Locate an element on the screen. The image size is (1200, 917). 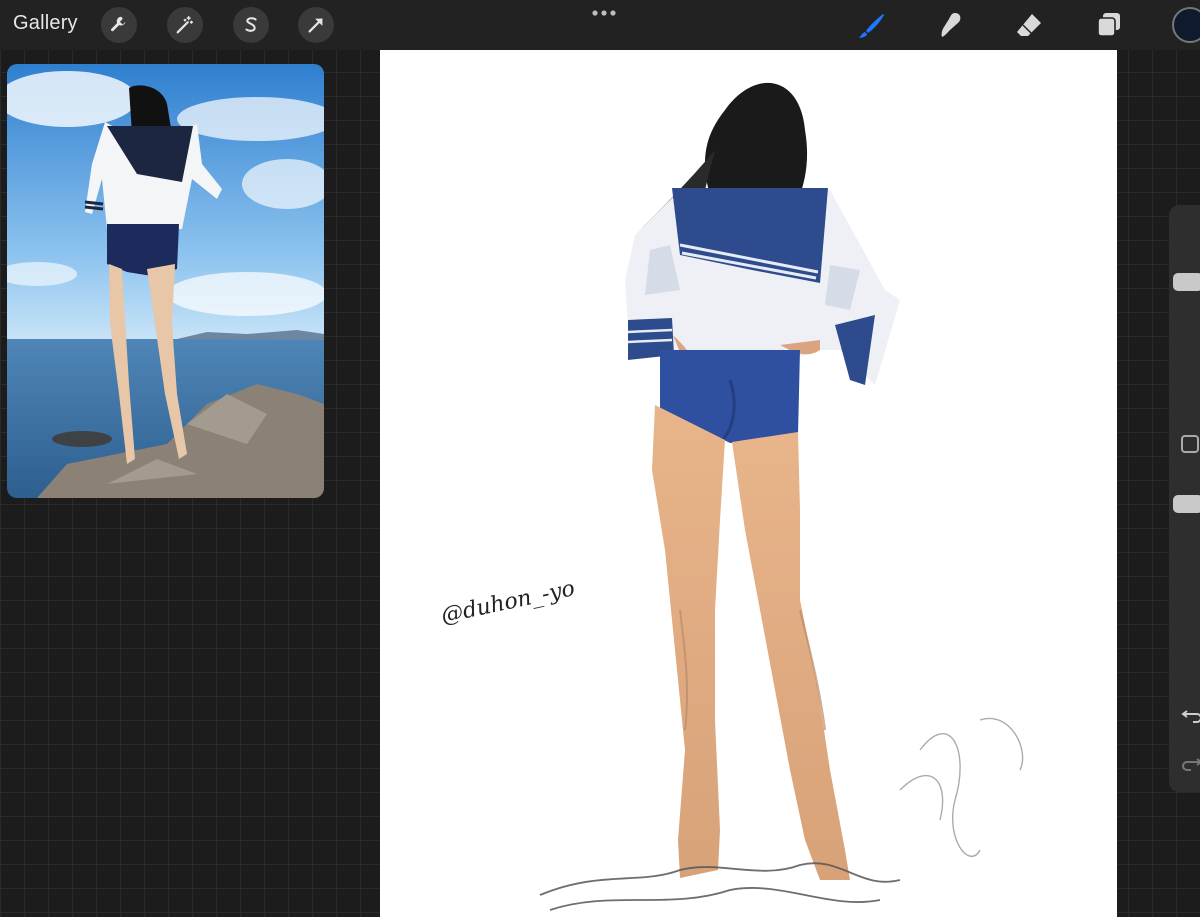
color-picker-button is located at coordinates (1186, 25).